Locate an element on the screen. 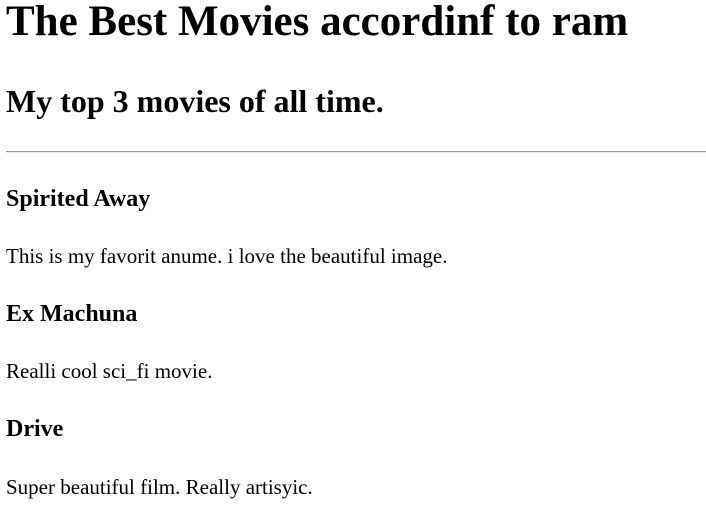  page-title: The Best Movies accordinf to ram is located at coordinates (317, 22).